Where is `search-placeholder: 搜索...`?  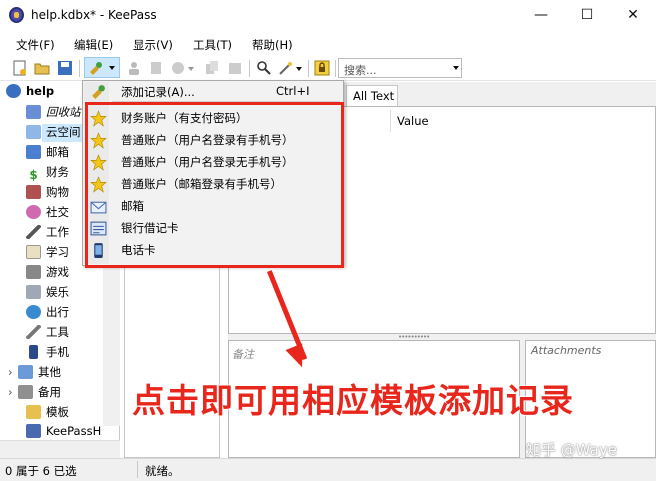 search-placeholder: 搜索... is located at coordinates (360, 70).